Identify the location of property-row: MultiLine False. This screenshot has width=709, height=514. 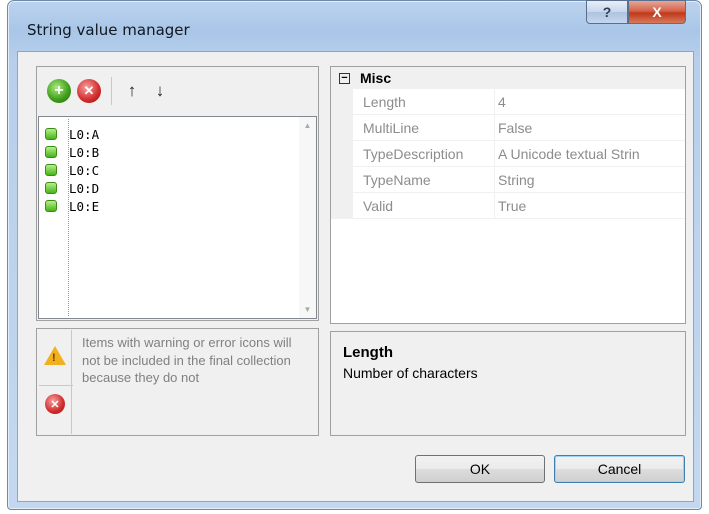
(508, 128).